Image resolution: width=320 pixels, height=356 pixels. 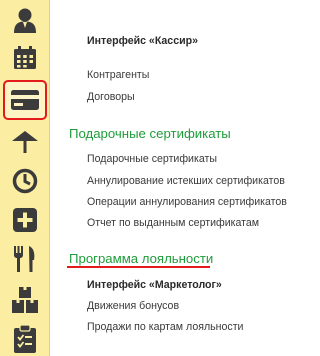 I want to click on clipboard-icon, so click(x=25, y=339).